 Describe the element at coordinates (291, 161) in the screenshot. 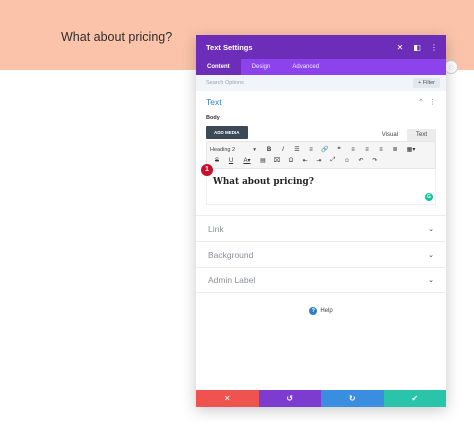

I see `special-character-icon: Ω` at that location.